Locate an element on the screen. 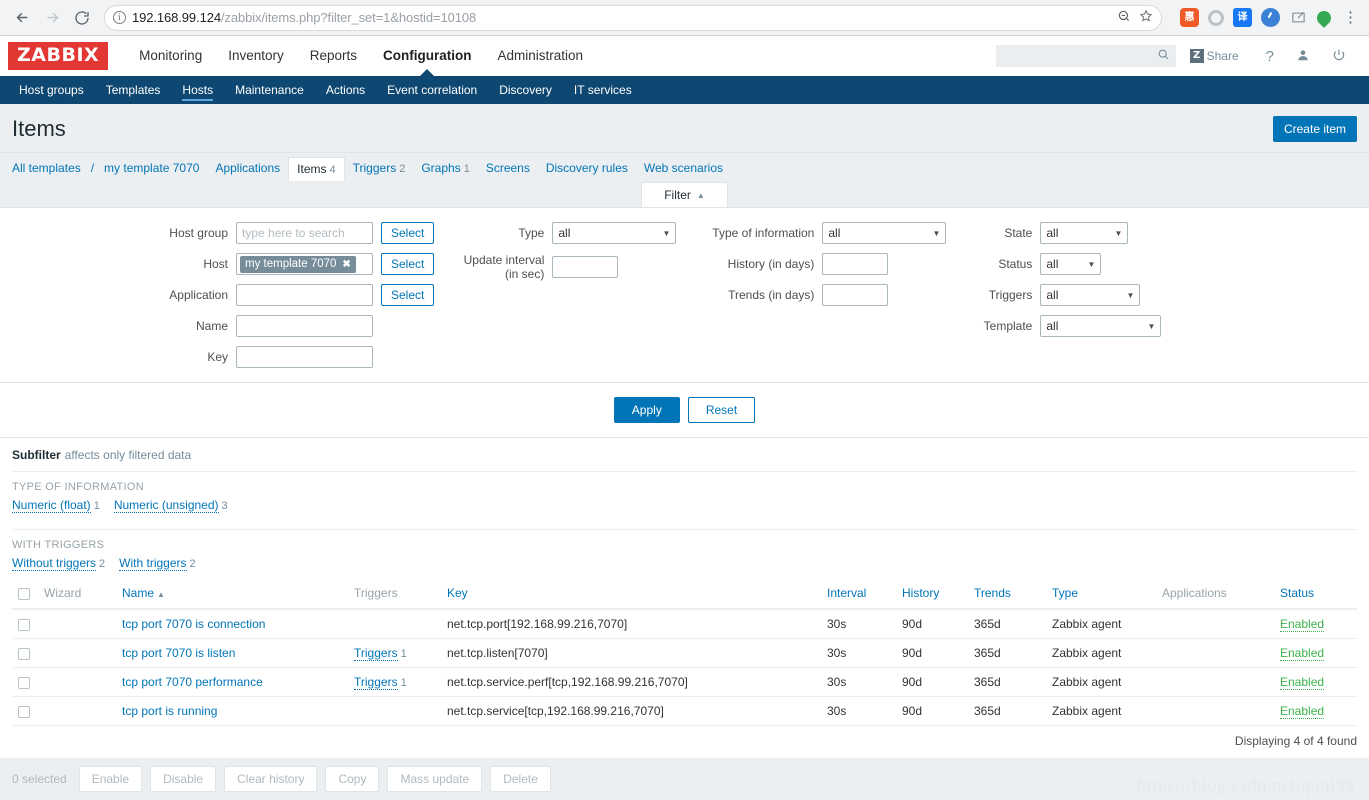 This screenshot has width=1369, height=800. row-name-cell: tcp port 7070 is listen is located at coordinates (232, 653).